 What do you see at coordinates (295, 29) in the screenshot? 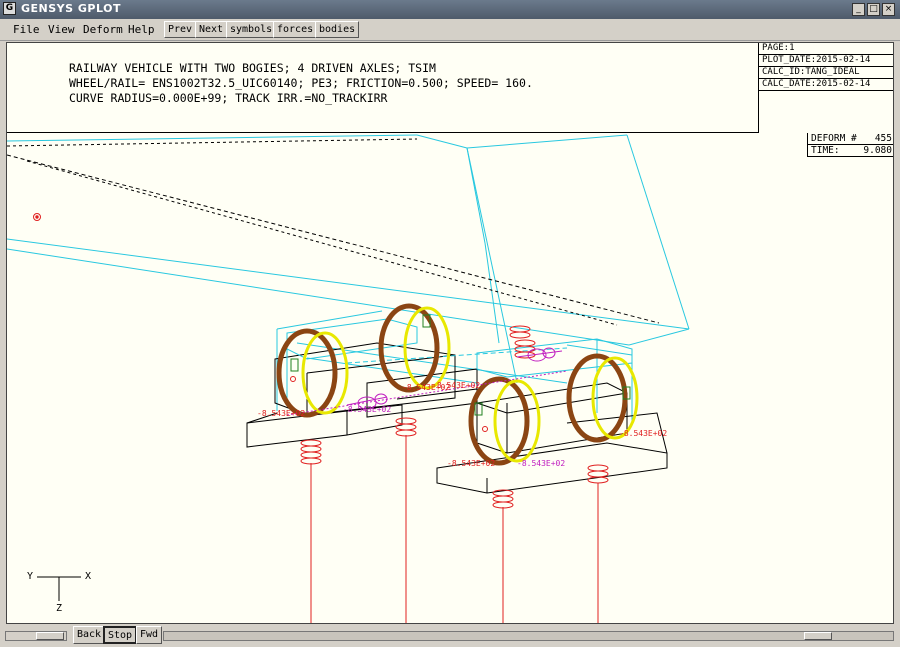
I see `forces-button: forces` at bounding box center [295, 29].